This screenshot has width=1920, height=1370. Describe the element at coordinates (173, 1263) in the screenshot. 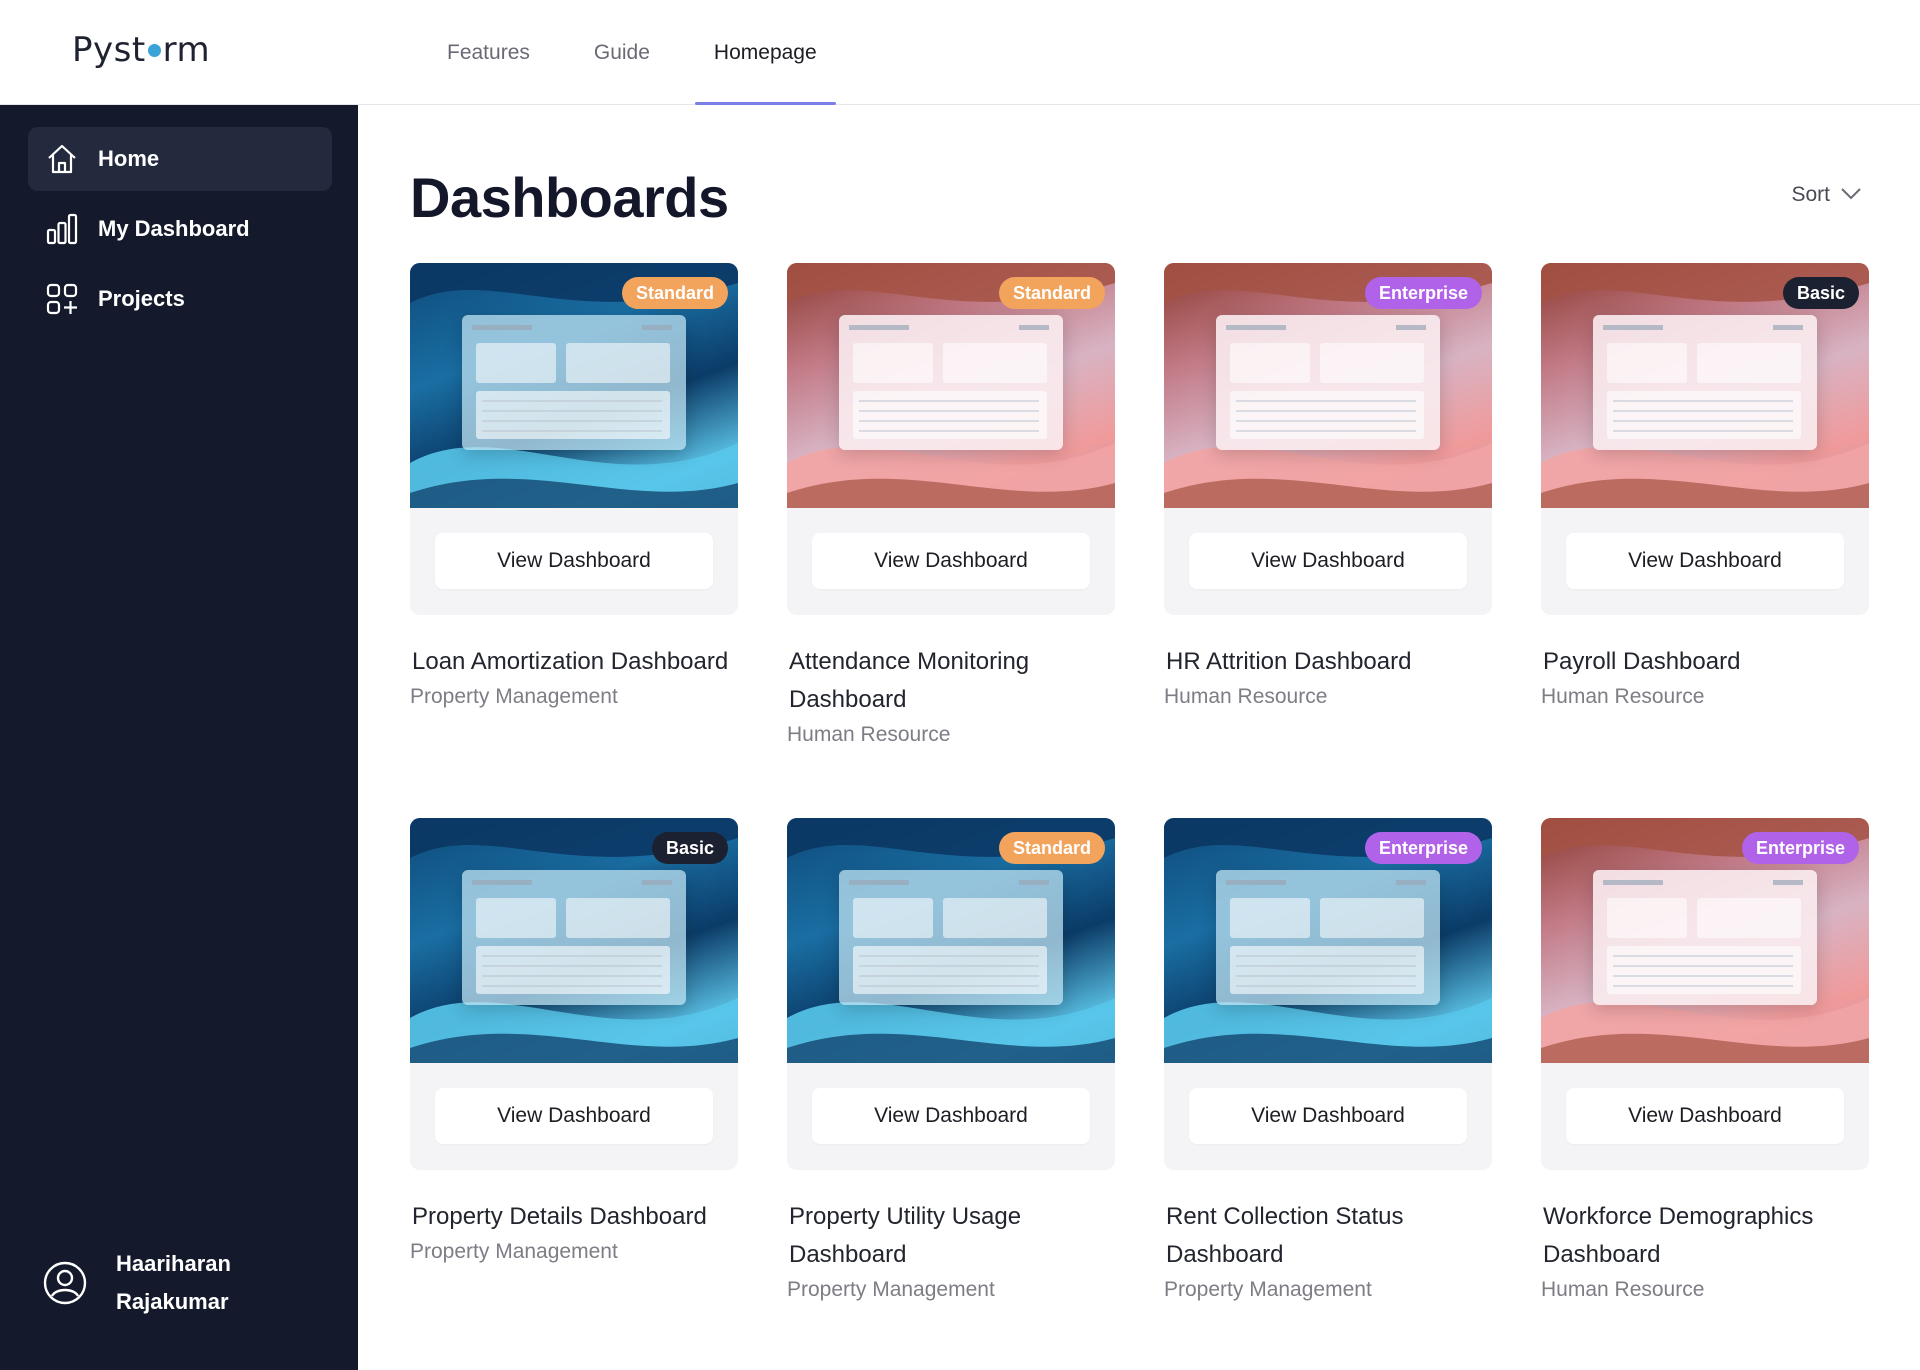

I see `user-first-name: Haariharan` at that location.